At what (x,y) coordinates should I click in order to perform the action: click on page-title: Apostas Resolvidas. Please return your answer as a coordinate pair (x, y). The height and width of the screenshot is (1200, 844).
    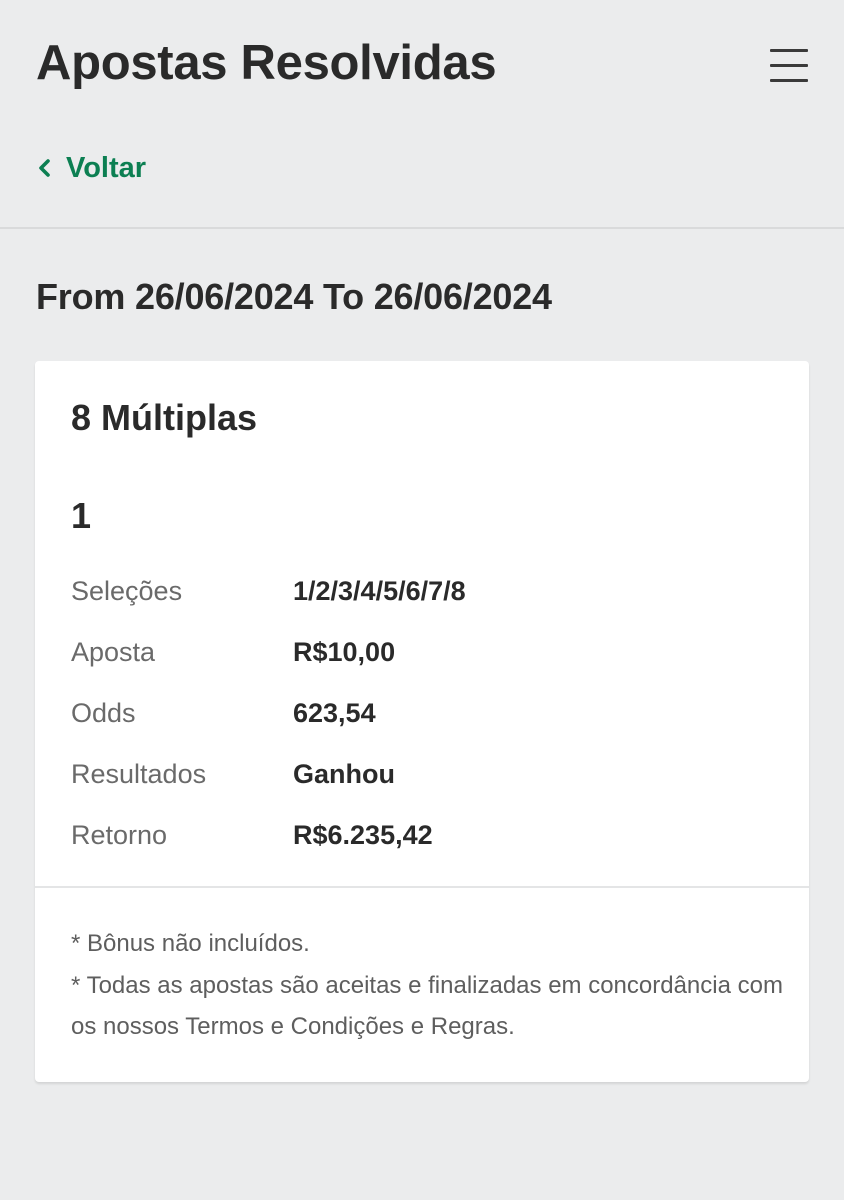
    Looking at the image, I should click on (266, 63).